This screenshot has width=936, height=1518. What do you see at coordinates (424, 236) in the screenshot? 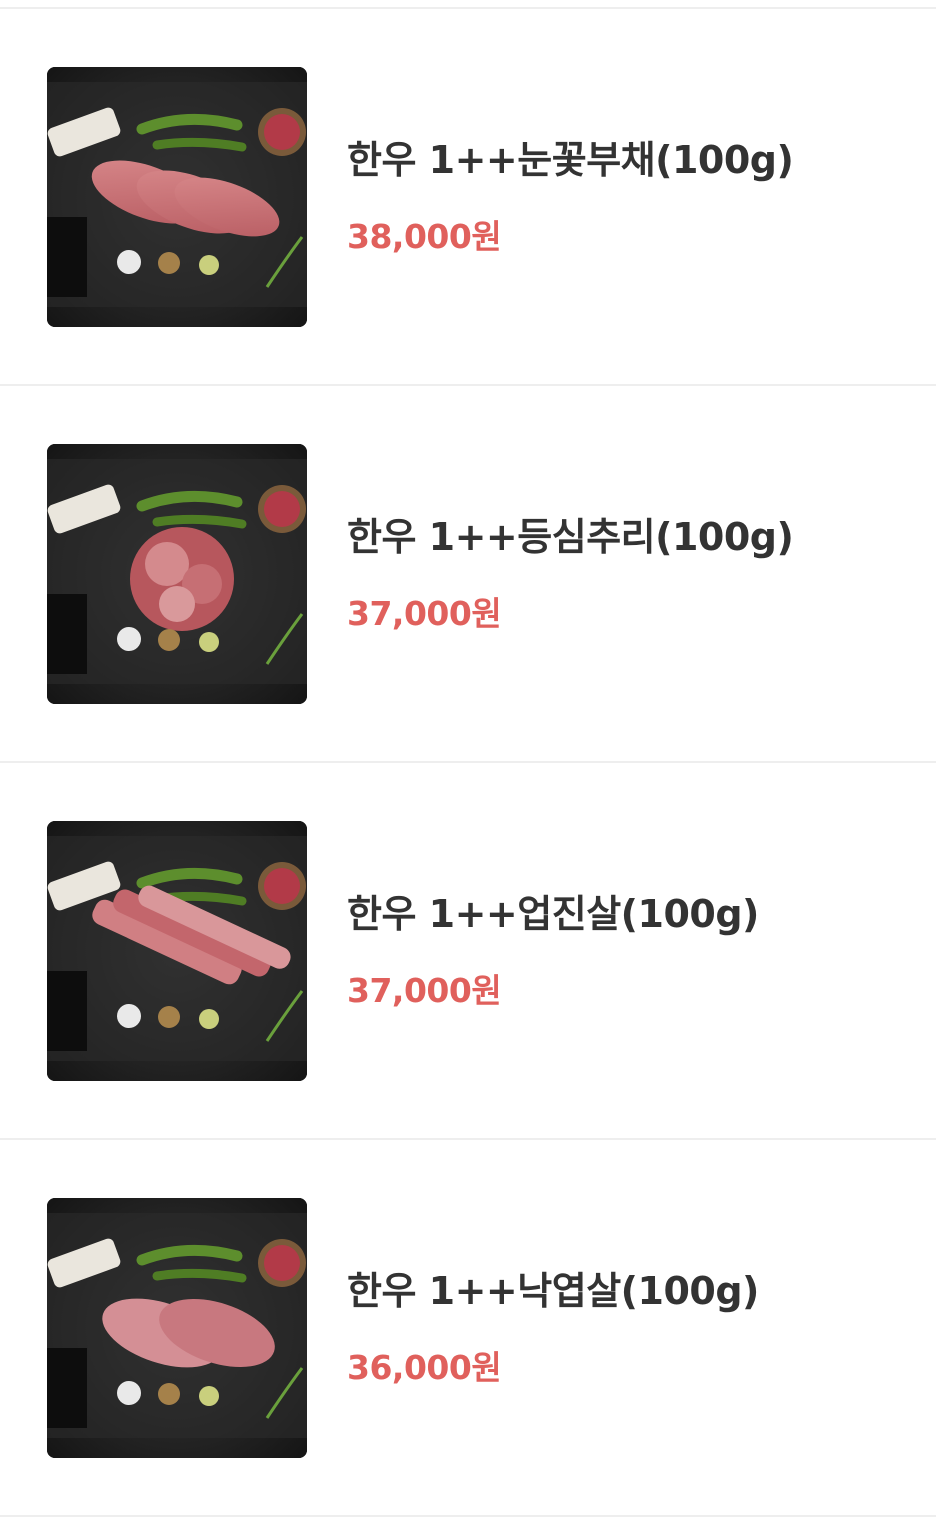
I see `product-price: 38,000원` at bounding box center [424, 236].